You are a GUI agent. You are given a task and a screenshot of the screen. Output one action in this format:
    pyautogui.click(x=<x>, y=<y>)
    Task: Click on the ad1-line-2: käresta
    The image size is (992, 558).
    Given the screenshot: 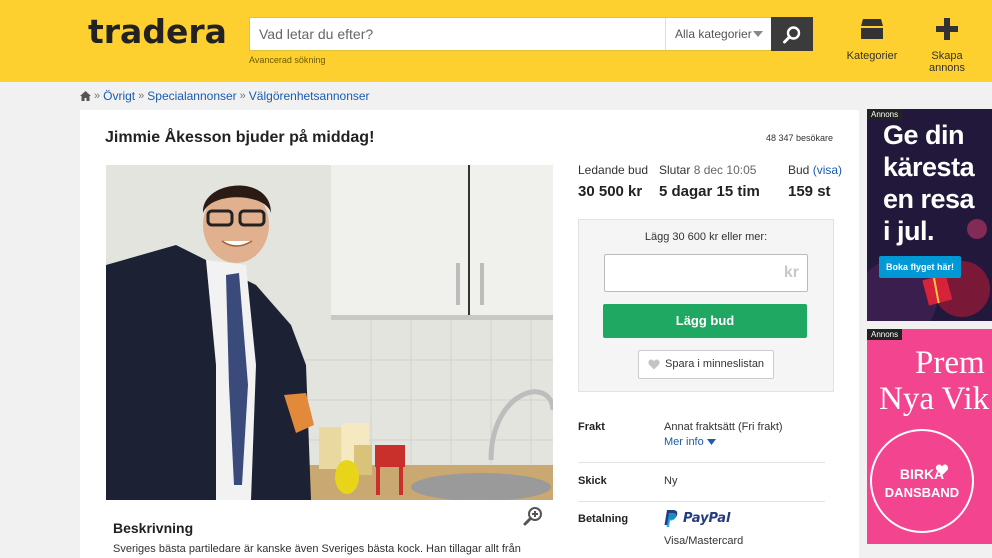 What is the action you would take?
    pyautogui.click(x=929, y=167)
    